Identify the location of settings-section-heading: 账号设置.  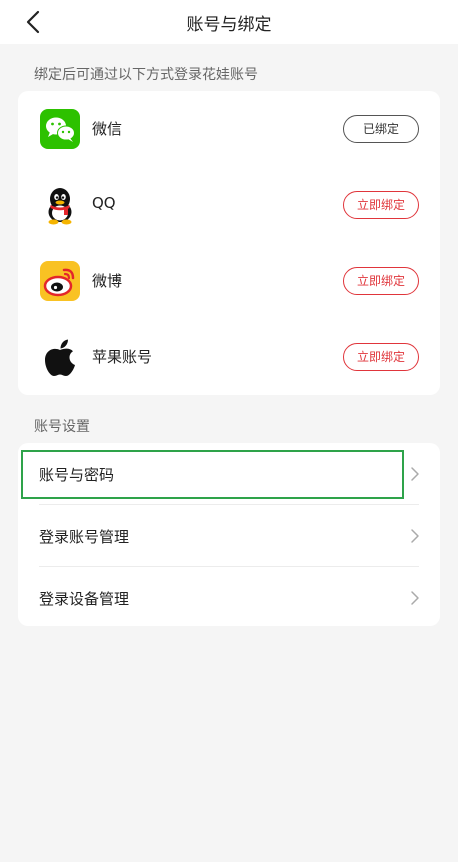
(62, 427).